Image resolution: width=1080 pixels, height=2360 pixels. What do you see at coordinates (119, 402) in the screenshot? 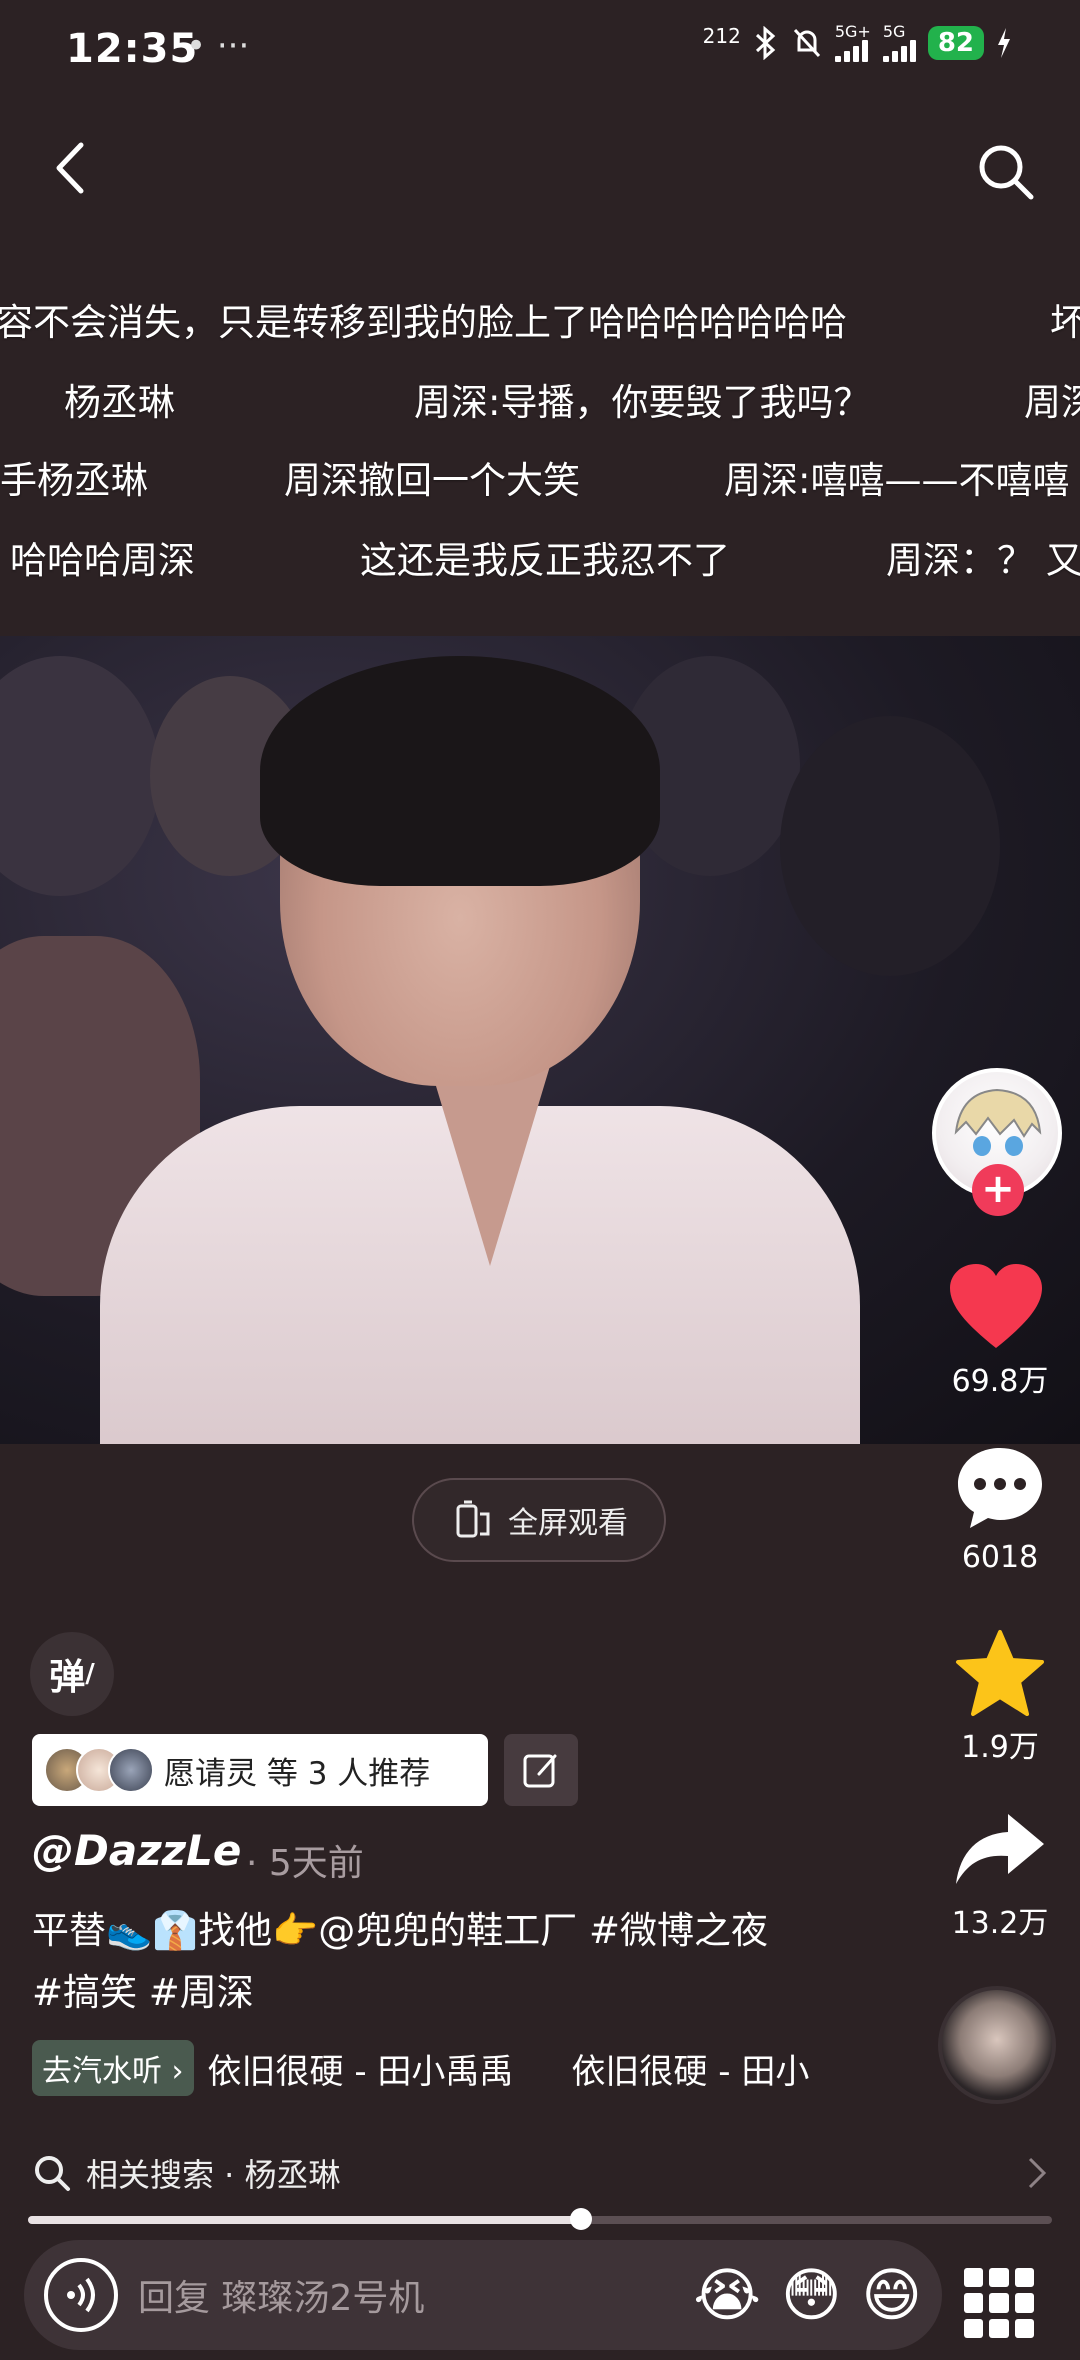
I see `danmaku-item: 杨丞琳` at bounding box center [119, 402].